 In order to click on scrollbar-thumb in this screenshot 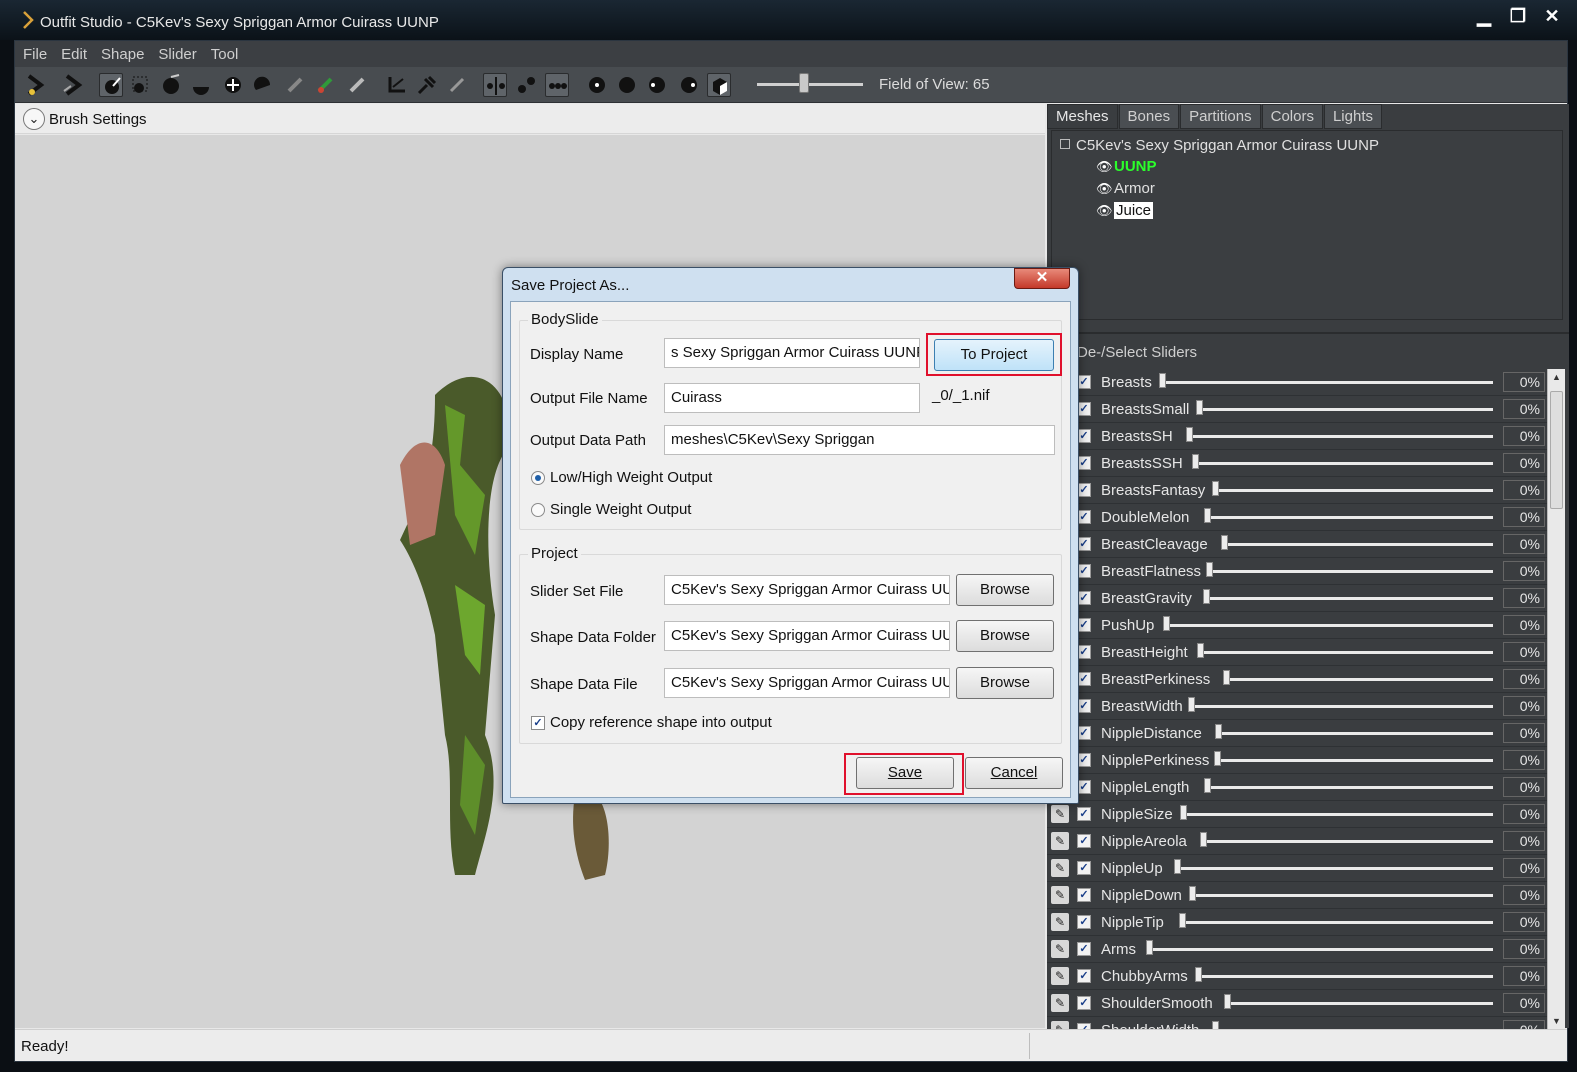, I will do `click(1556, 450)`.